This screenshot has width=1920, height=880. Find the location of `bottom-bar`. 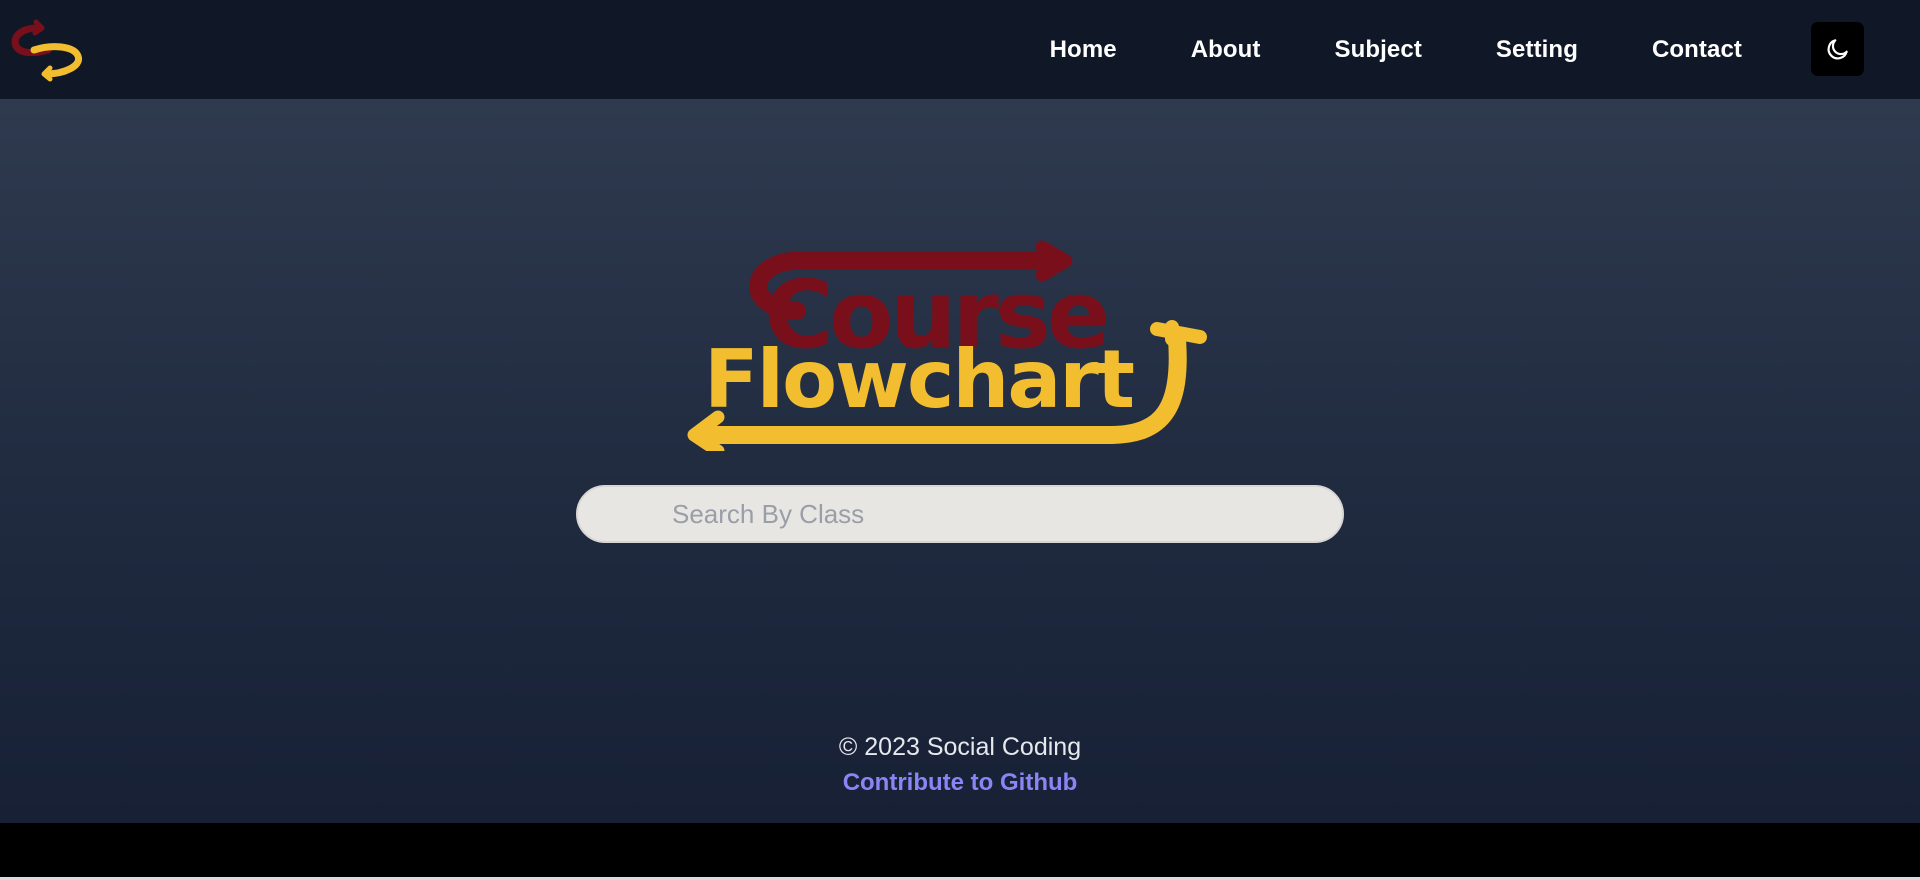

bottom-bar is located at coordinates (960, 850).